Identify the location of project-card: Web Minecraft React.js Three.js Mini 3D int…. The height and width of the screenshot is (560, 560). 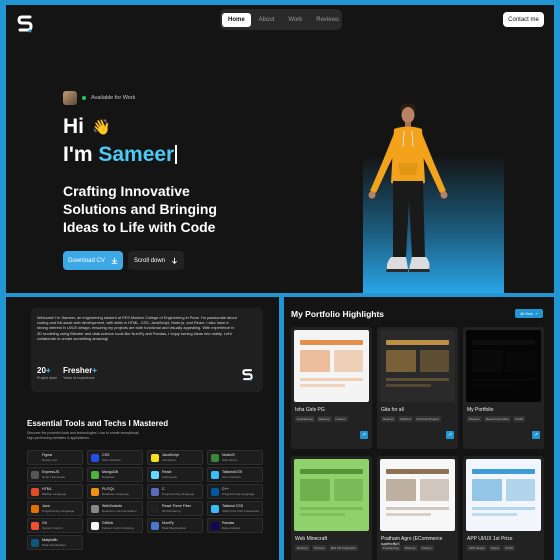
(331, 508).